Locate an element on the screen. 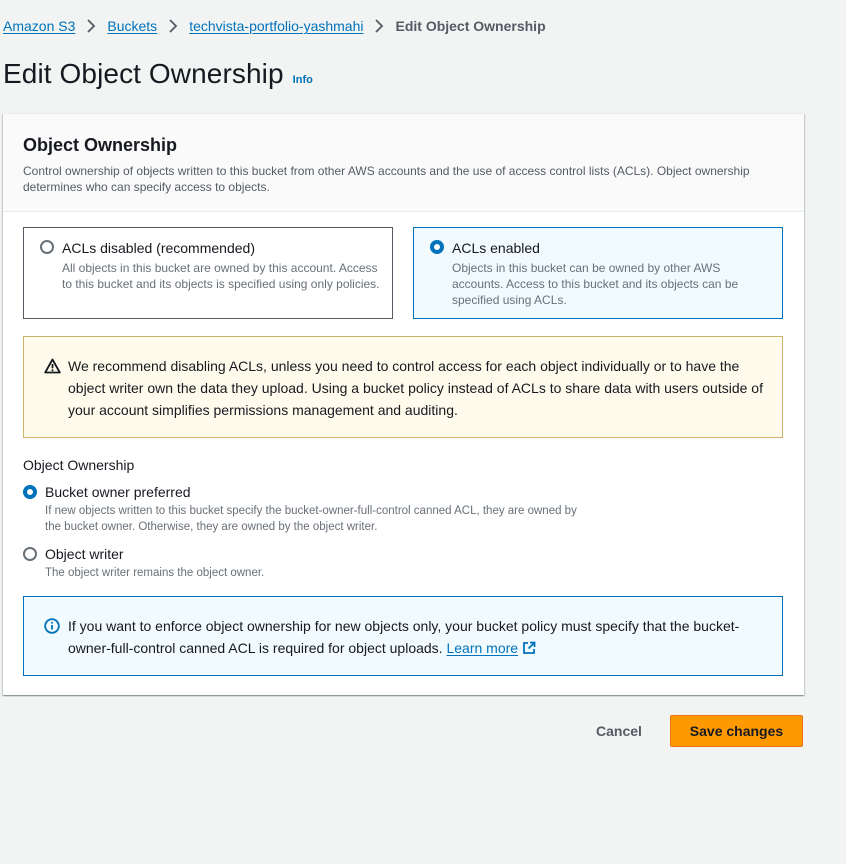 Image resolution: width=846 pixels, height=864 pixels. option-label: Object writer is located at coordinates (84, 554).